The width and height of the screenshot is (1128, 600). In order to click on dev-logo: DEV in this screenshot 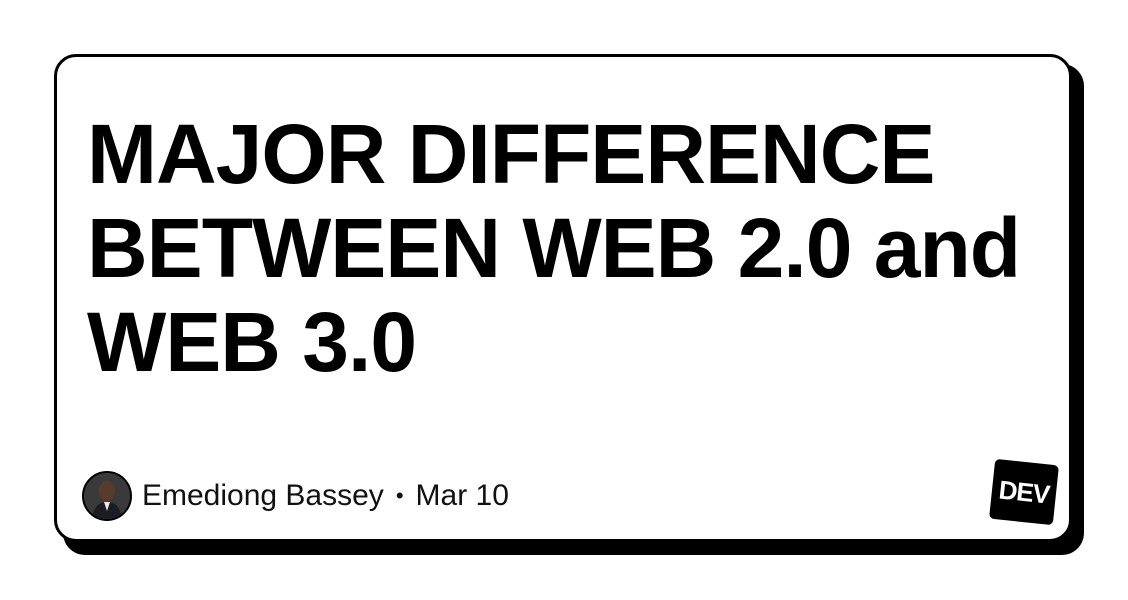, I will do `click(1024, 492)`.